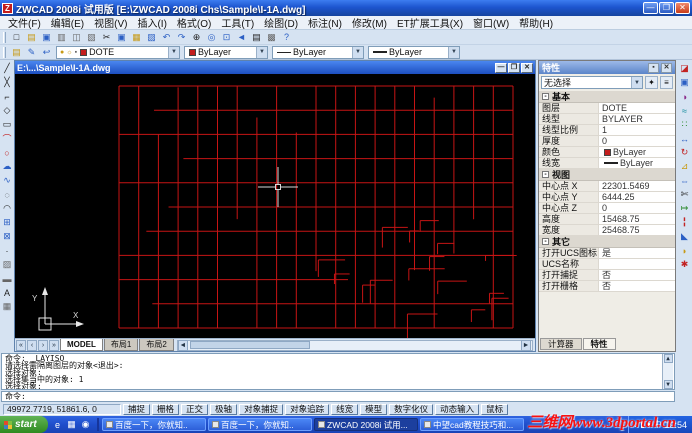 The image size is (692, 433). I want to click on point-icon: ·, so click(7, 250).